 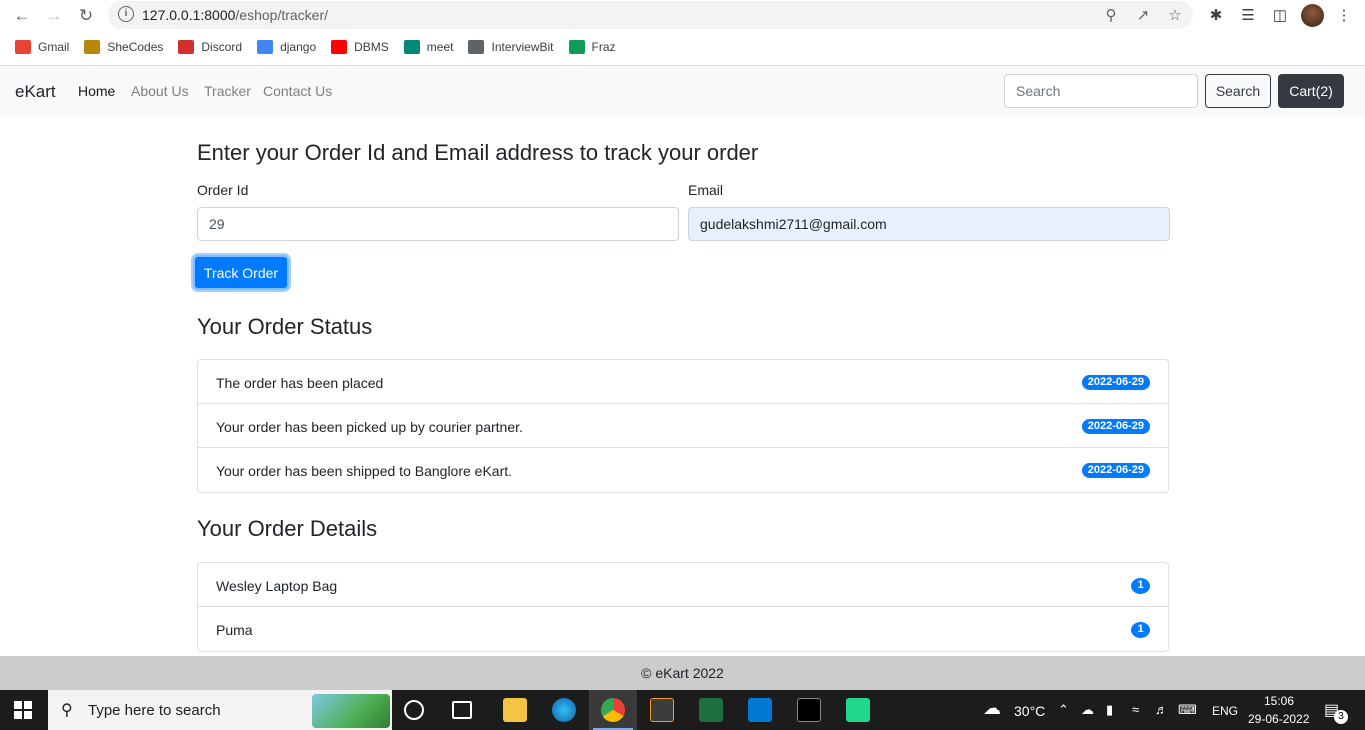 What do you see at coordinates (160, 91) in the screenshot?
I see `nav-about: About Us` at bounding box center [160, 91].